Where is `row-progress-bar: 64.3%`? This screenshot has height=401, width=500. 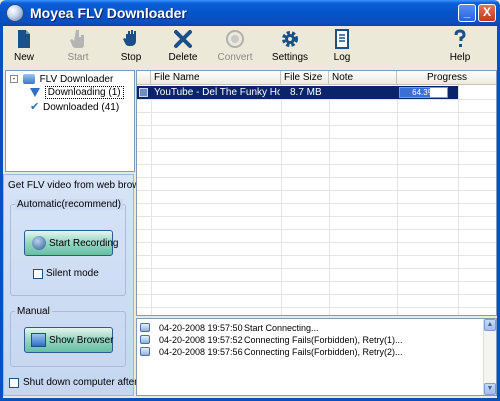 row-progress-bar: 64.3% is located at coordinates (423, 92).